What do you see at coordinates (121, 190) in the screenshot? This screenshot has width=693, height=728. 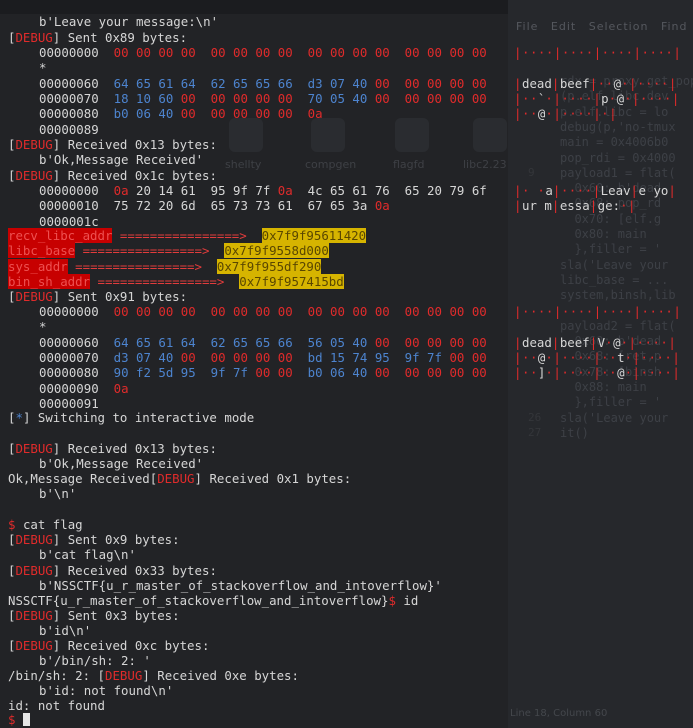 I see `hex-byte: 0a` at bounding box center [121, 190].